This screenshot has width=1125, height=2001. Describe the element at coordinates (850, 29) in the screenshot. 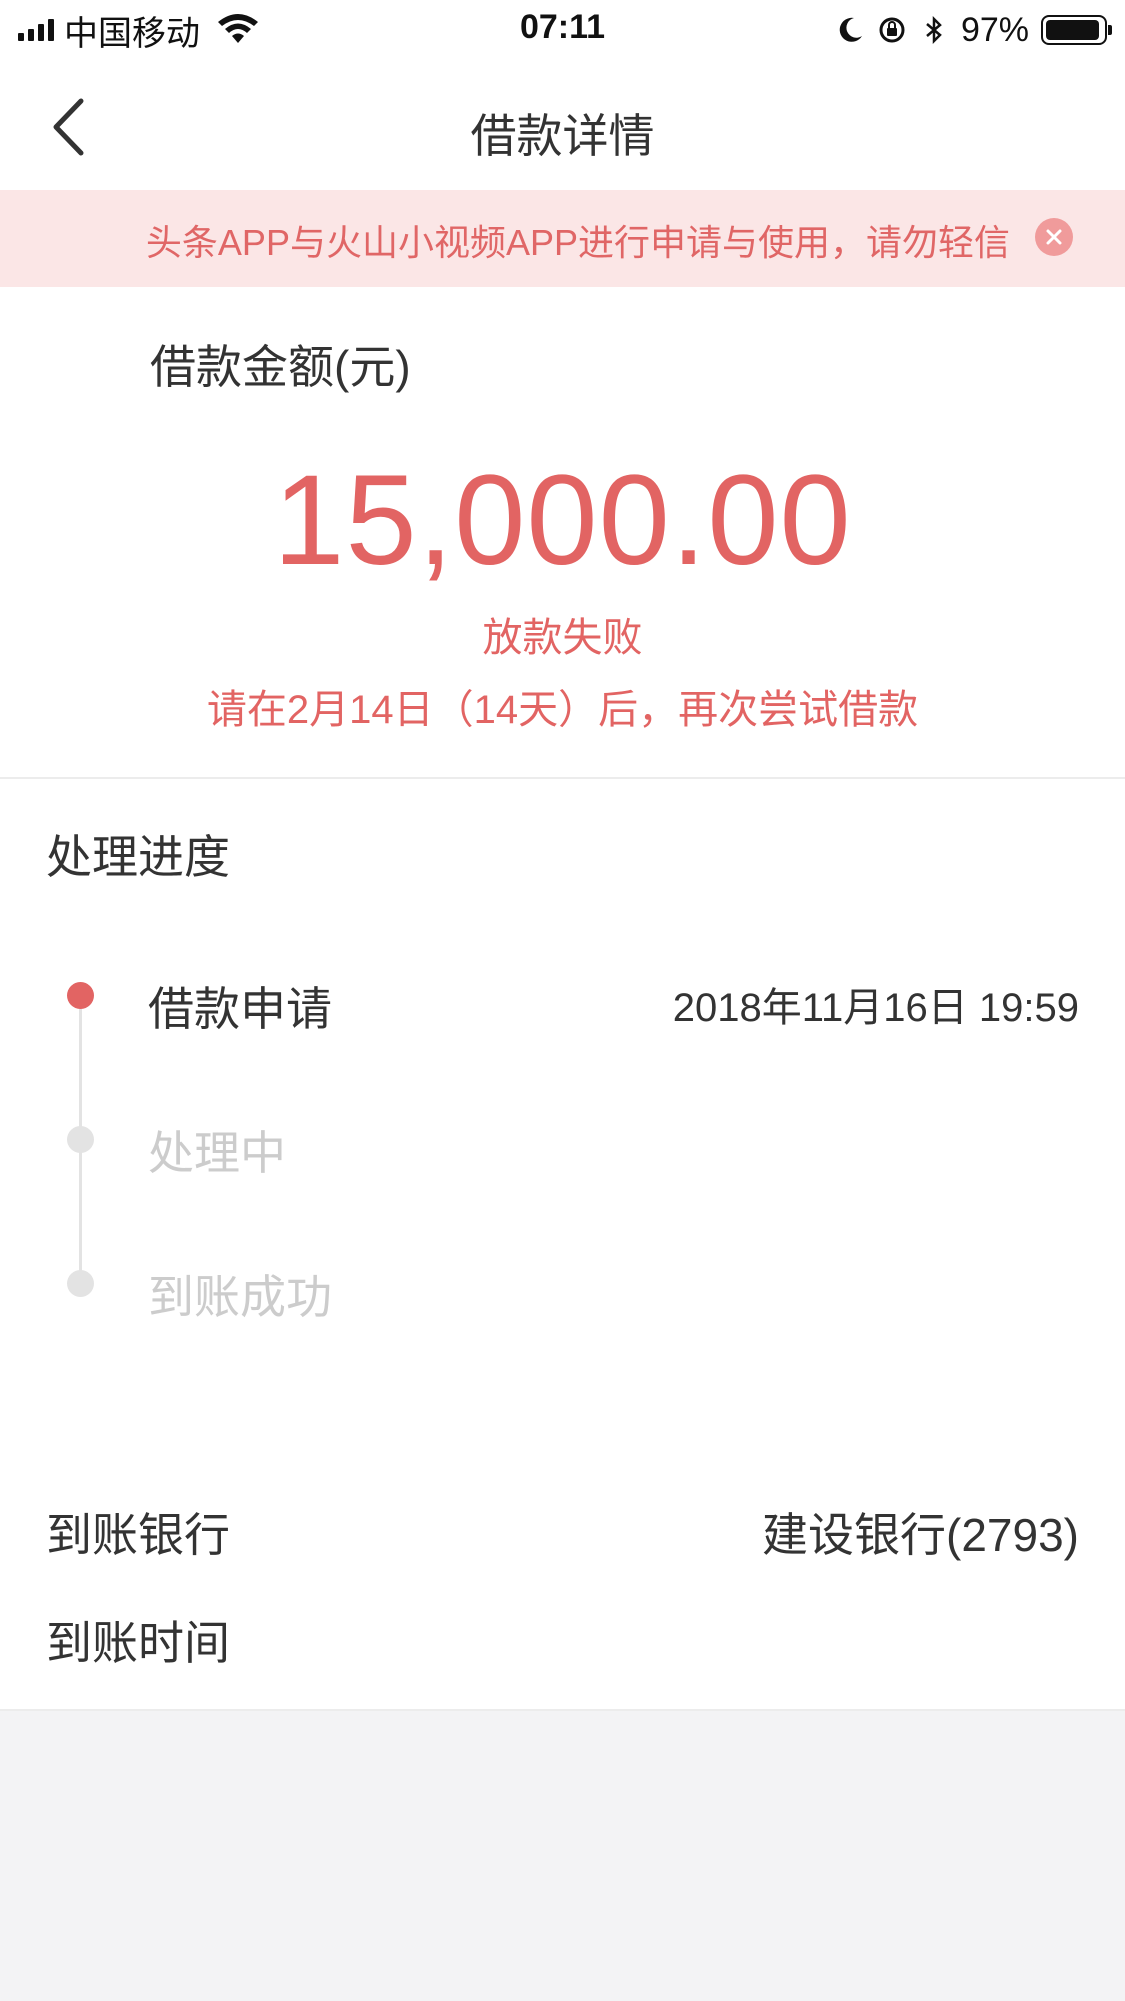

I see `moon-icon` at that location.